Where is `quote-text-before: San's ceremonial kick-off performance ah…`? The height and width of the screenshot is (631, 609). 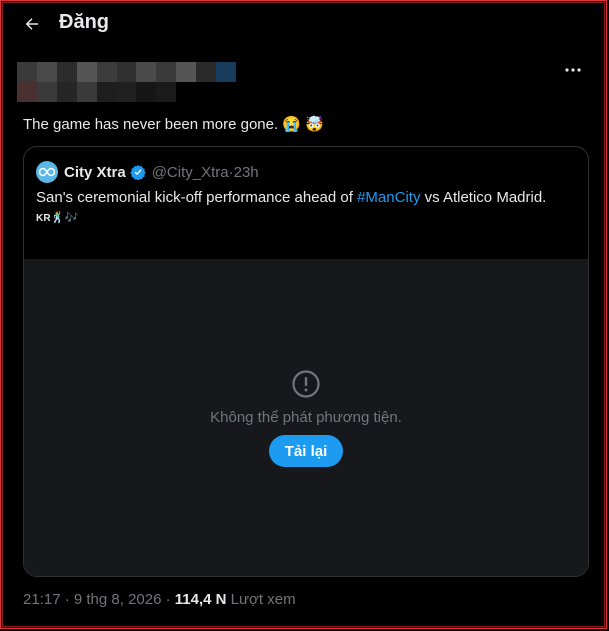
quote-text-before: San's ceremonial kick-off performance ah… is located at coordinates (197, 197).